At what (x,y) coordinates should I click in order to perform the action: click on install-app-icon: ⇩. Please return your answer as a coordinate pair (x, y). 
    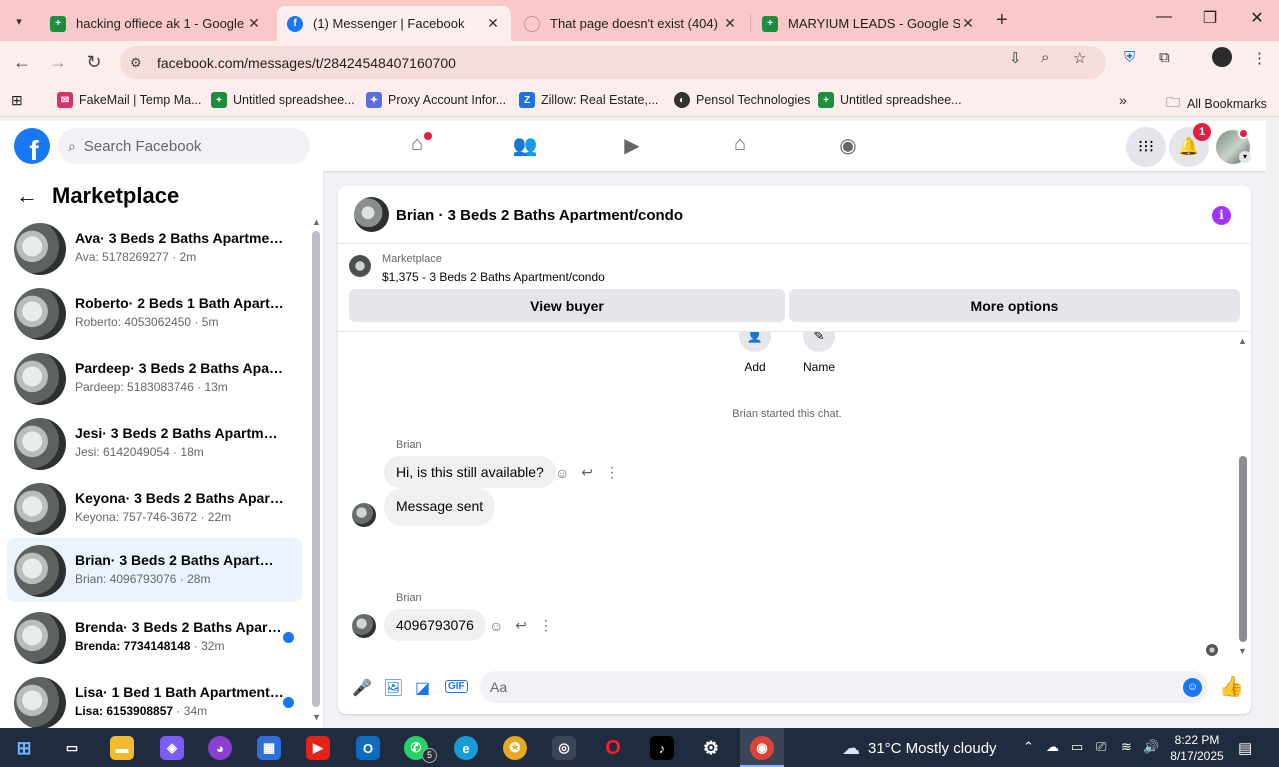
    Looking at the image, I should click on (1015, 58).